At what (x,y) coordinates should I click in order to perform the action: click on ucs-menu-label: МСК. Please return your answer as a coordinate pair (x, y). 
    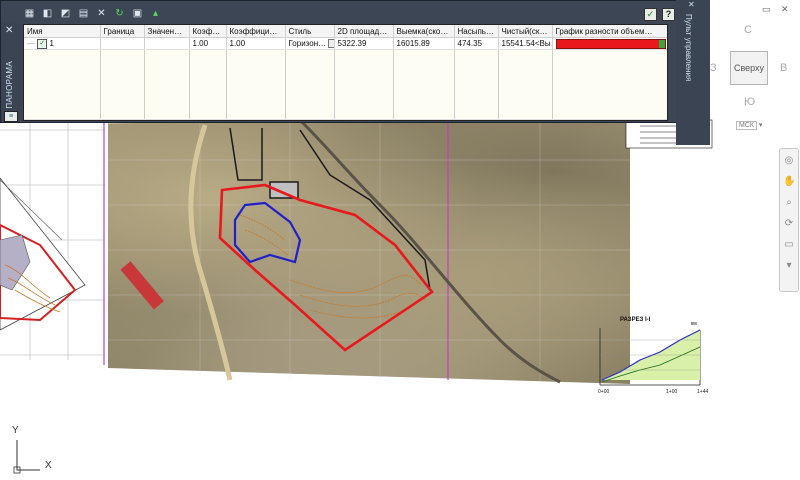
    Looking at the image, I should click on (746, 125).